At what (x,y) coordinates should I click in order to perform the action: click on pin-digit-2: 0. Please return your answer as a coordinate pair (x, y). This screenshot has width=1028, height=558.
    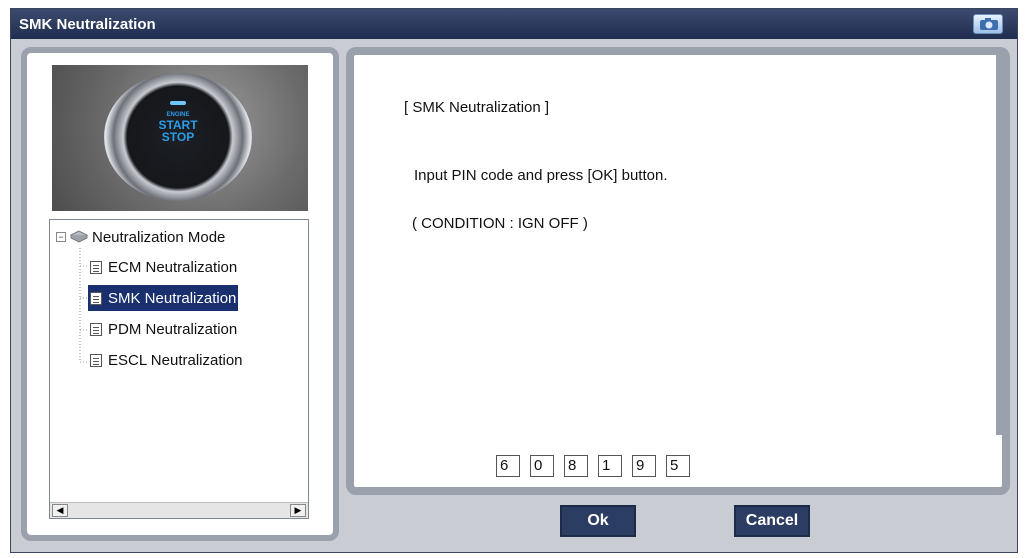
    Looking at the image, I should click on (542, 466).